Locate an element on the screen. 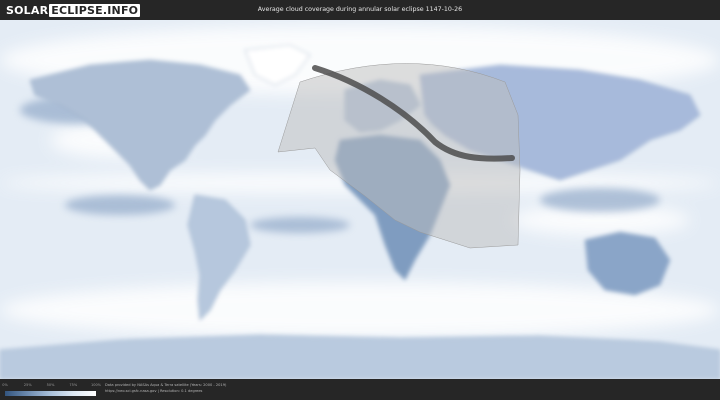 The height and width of the screenshot is (400, 720). cloud-coverage-legend-bar is located at coordinates (50, 393).